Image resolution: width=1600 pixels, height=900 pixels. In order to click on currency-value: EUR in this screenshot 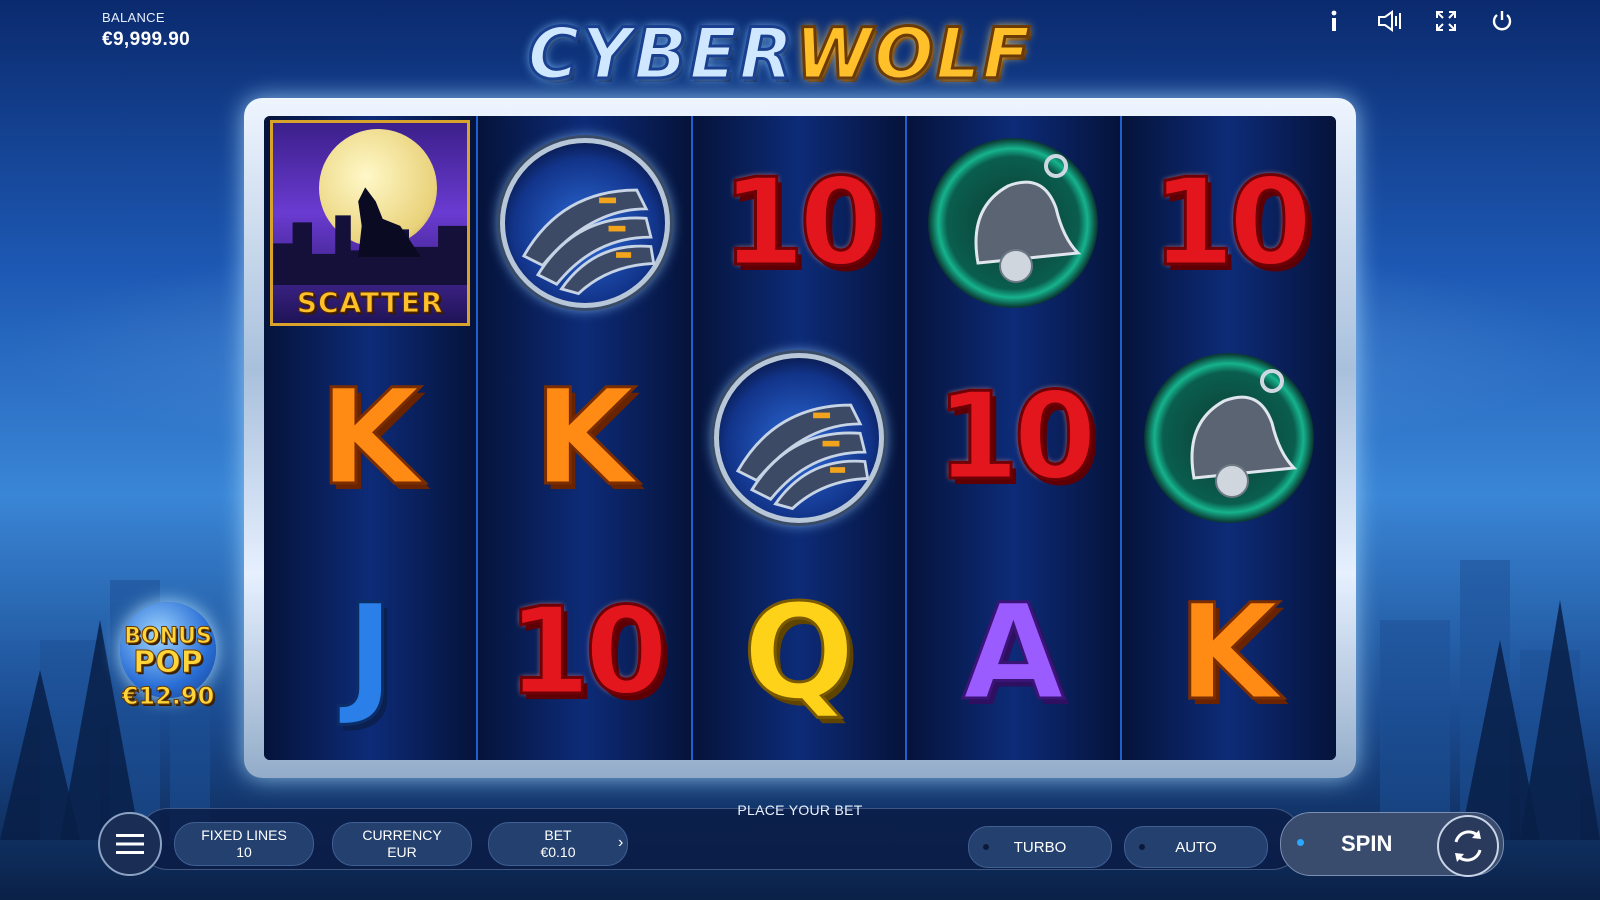, I will do `click(402, 852)`.